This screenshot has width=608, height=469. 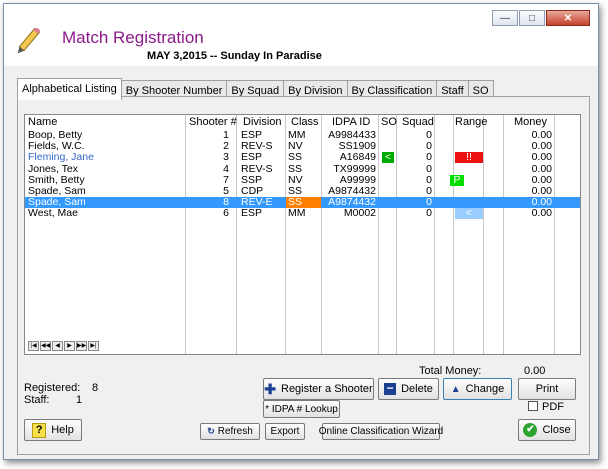 What do you see at coordinates (455, 389) in the screenshot?
I see `triangle-icon: ▲` at bounding box center [455, 389].